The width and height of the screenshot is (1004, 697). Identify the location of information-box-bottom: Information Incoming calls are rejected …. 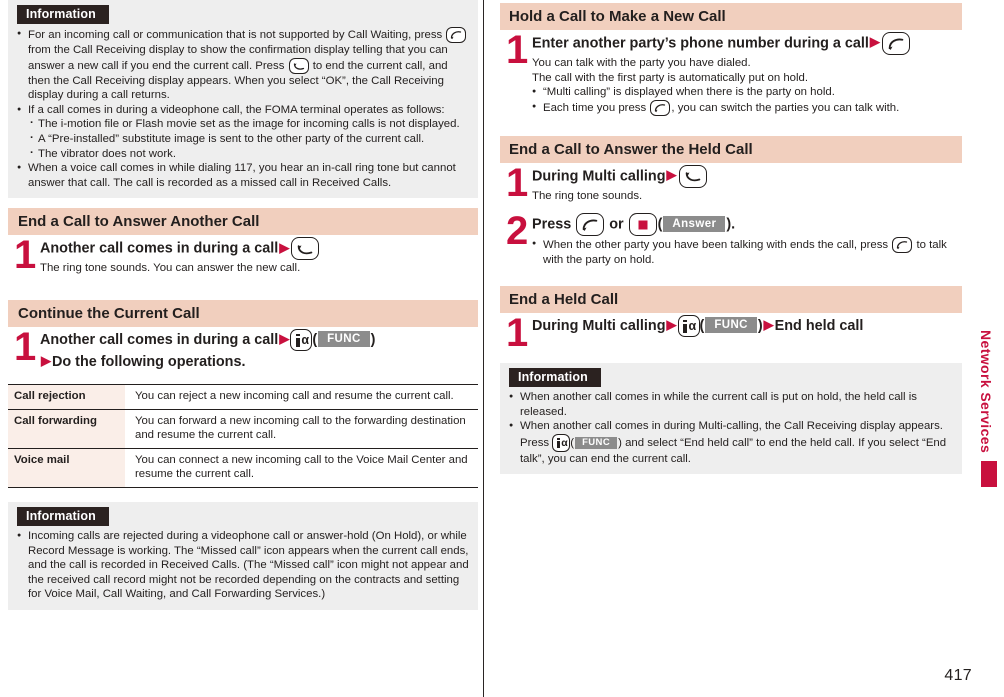
(243, 555).